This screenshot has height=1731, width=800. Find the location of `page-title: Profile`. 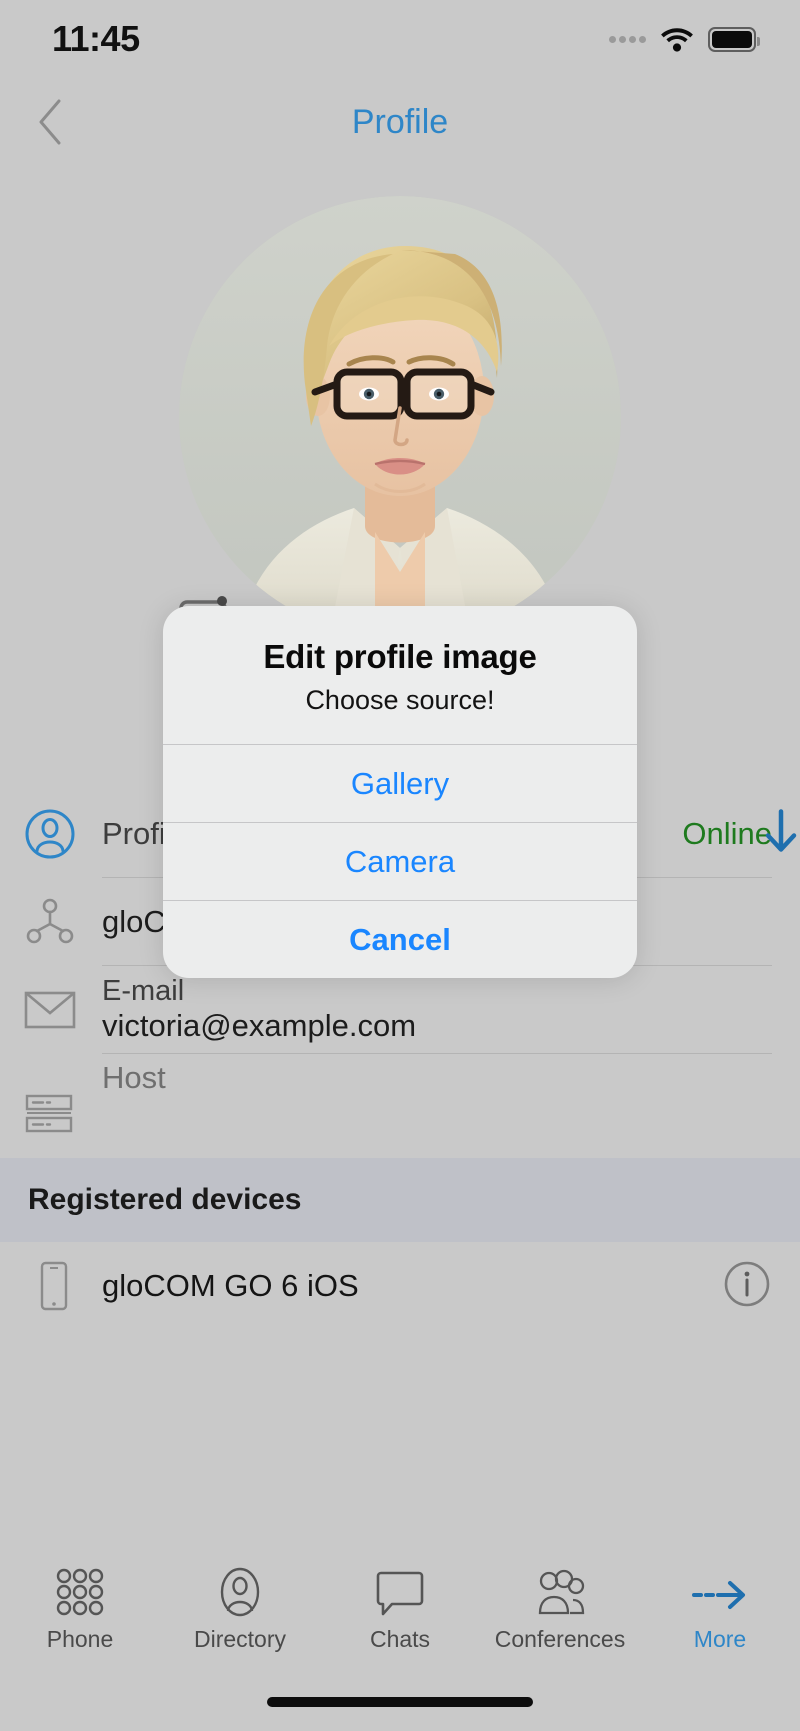

page-title: Profile is located at coordinates (400, 121).